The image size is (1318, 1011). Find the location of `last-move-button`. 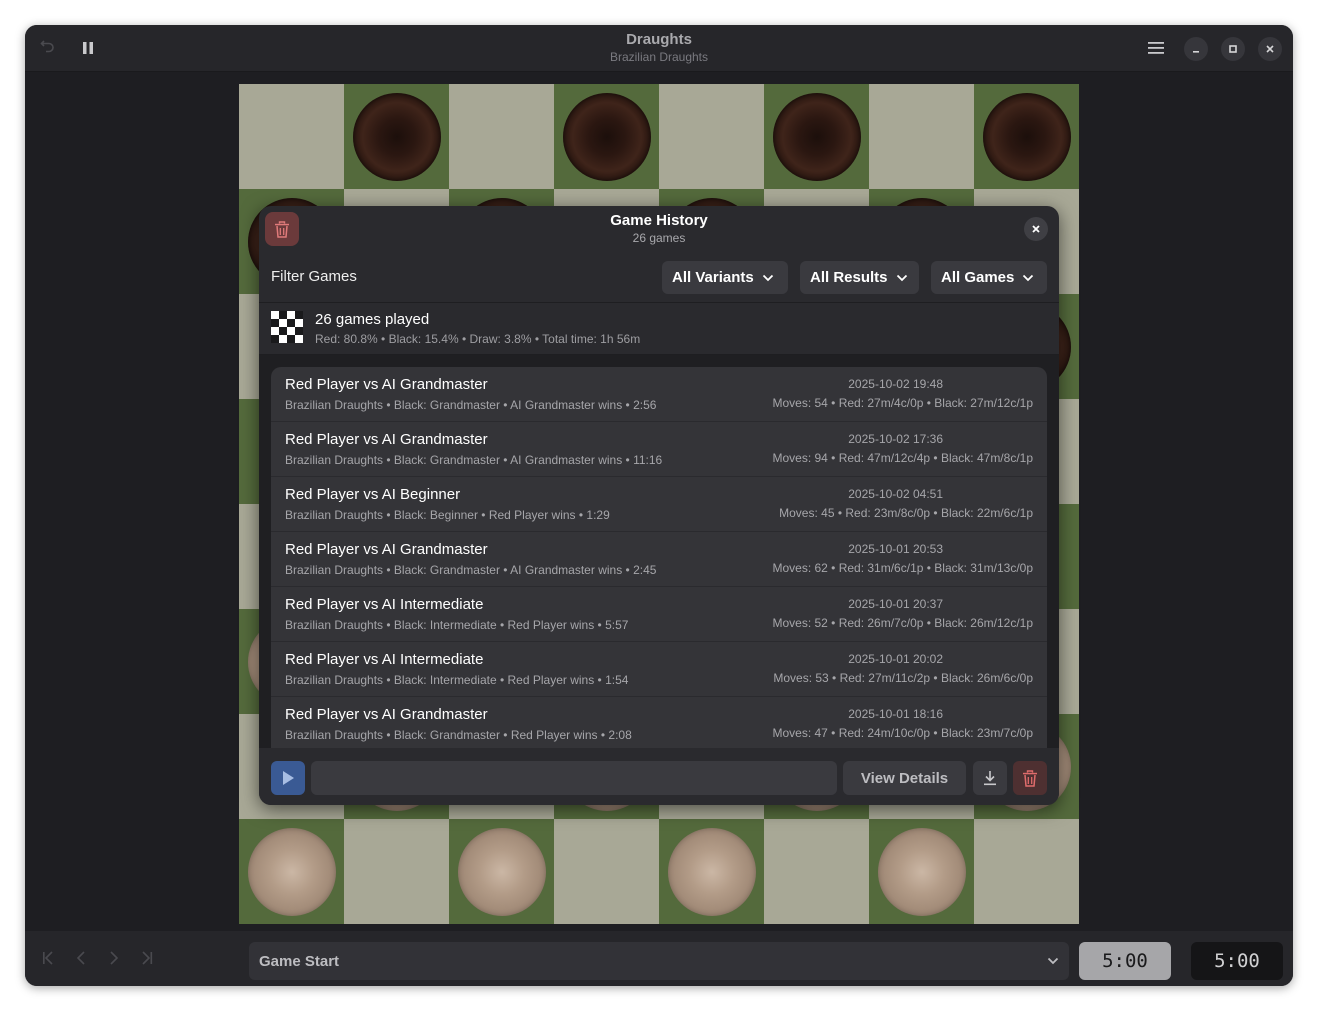

last-move-button is located at coordinates (147, 958).